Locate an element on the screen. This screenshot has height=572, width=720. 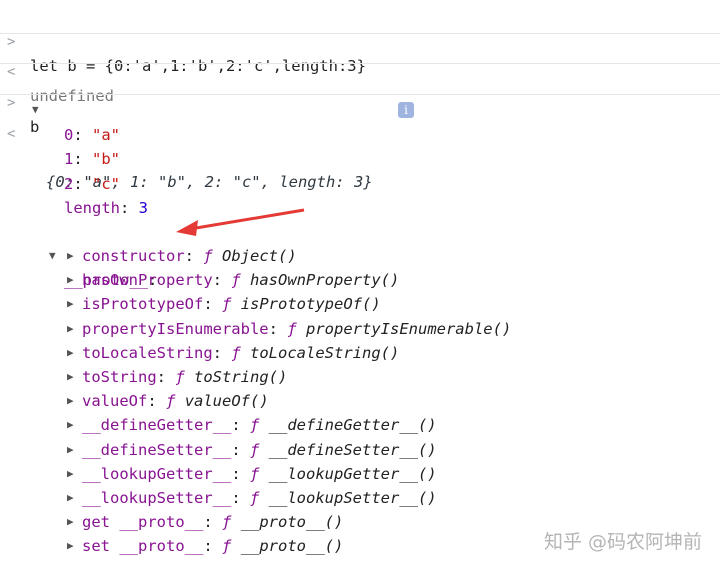
function-name: __lookupSetter__() is located at coordinates (352, 498).